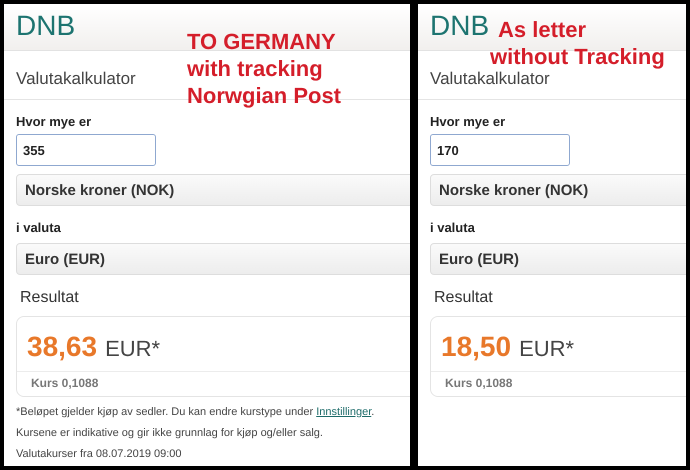  Describe the element at coordinates (255, 68) in the screenshot. I see `annotation-text: with tracking` at that location.